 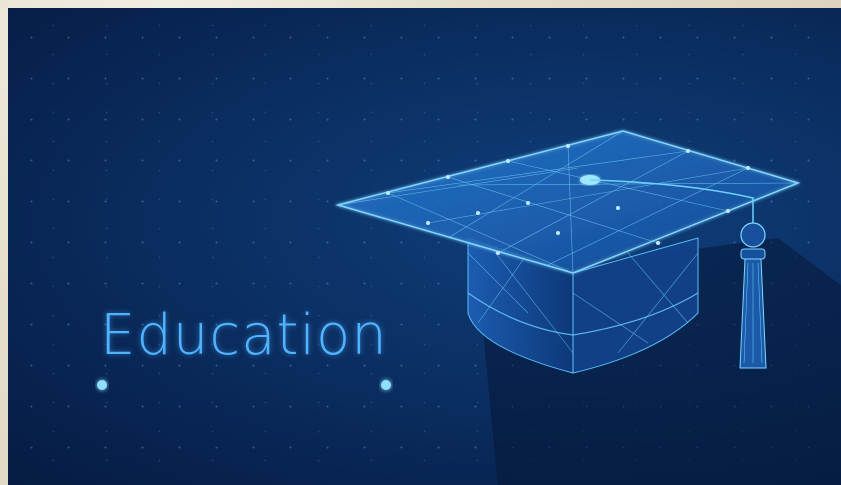 What do you see at coordinates (102, 385) in the screenshot?
I see `underline-left-dot` at bounding box center [102, 385].